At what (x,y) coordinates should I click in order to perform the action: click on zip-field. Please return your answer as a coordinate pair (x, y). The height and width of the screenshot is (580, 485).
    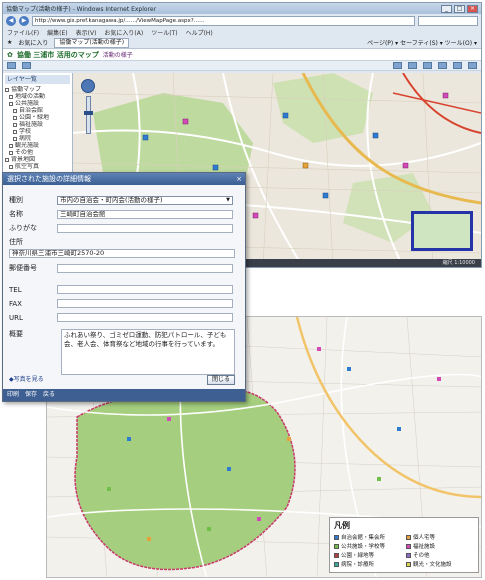
    Looking at the image, I should click on (145, 268).